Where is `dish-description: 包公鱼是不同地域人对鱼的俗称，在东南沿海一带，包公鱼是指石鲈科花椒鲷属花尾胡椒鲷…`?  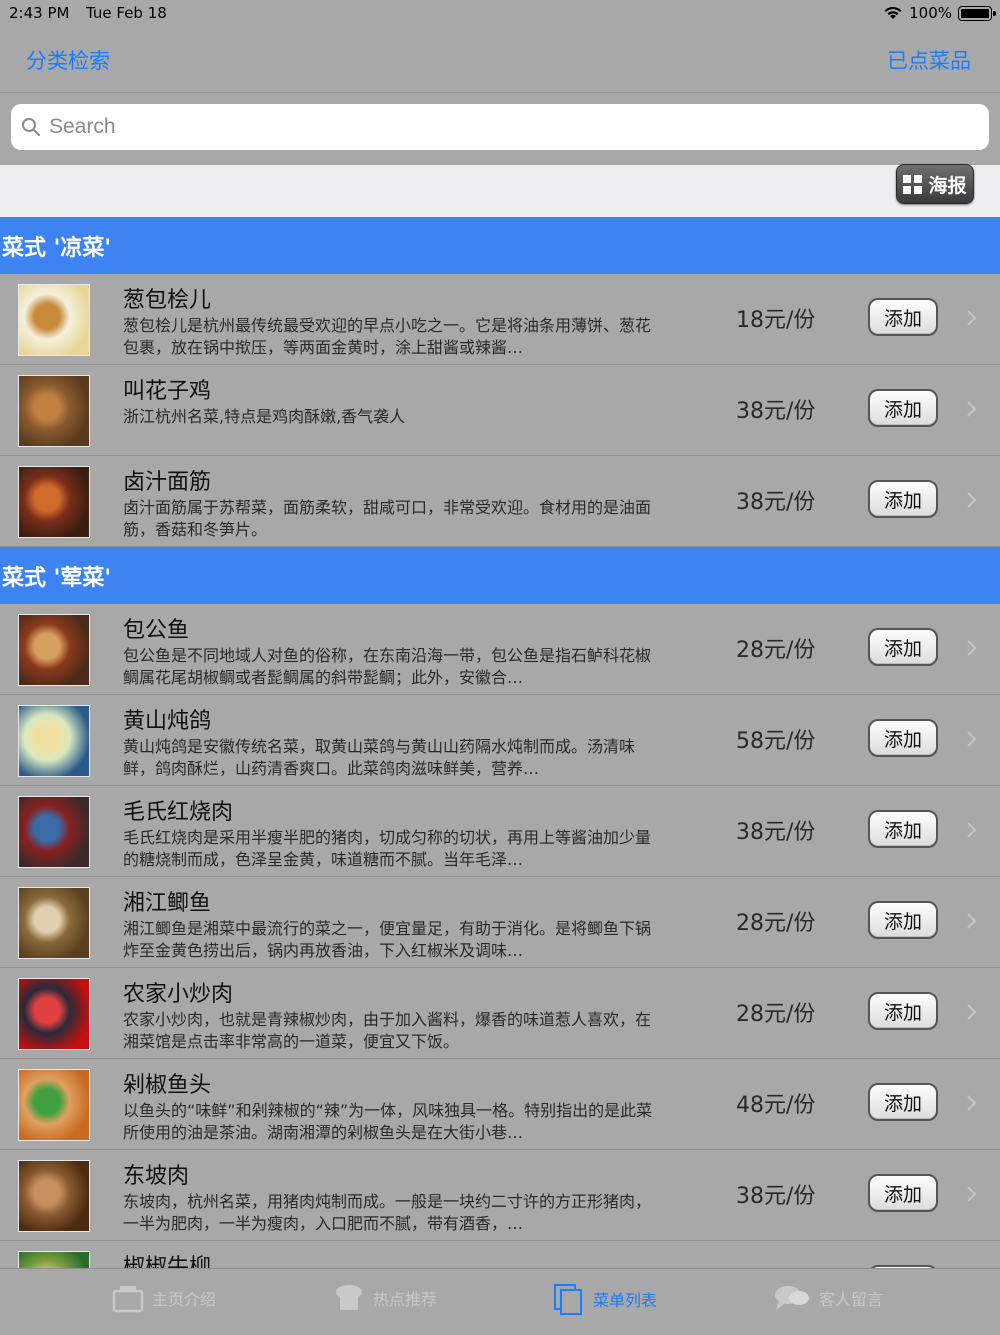 dish-description: 包公鱼是不同地域人对鱼的俗称，在东南沿海一带，包公鱼是指石鲈科花椒鲷属花尾胡椒鲷… is located at coordinates (387, 666).